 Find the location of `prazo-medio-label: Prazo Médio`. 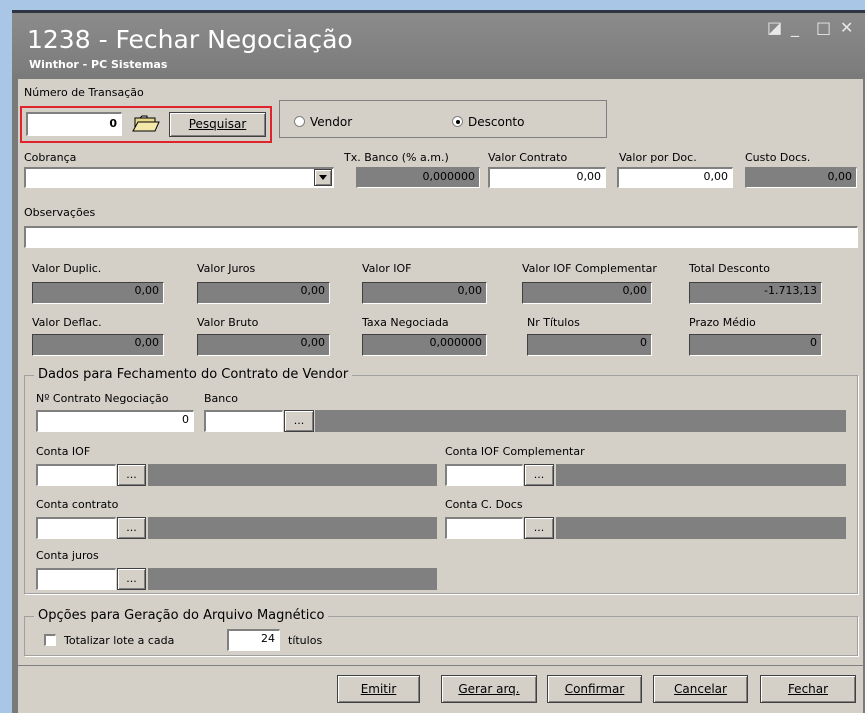

prazo-medio-label: Prazo Médio is located at coordinates (722, 322).